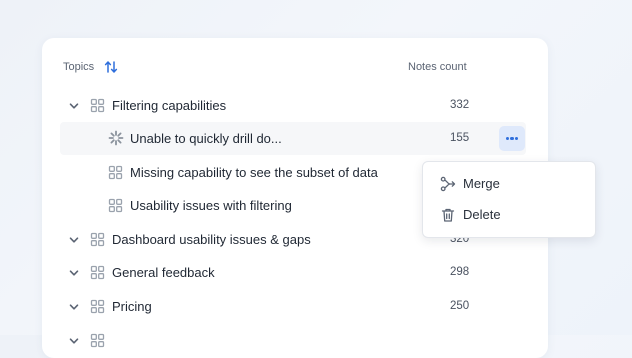  Describe the element at coordinates (512, 138) in the screenshot. I see `more-options-button` at that location.